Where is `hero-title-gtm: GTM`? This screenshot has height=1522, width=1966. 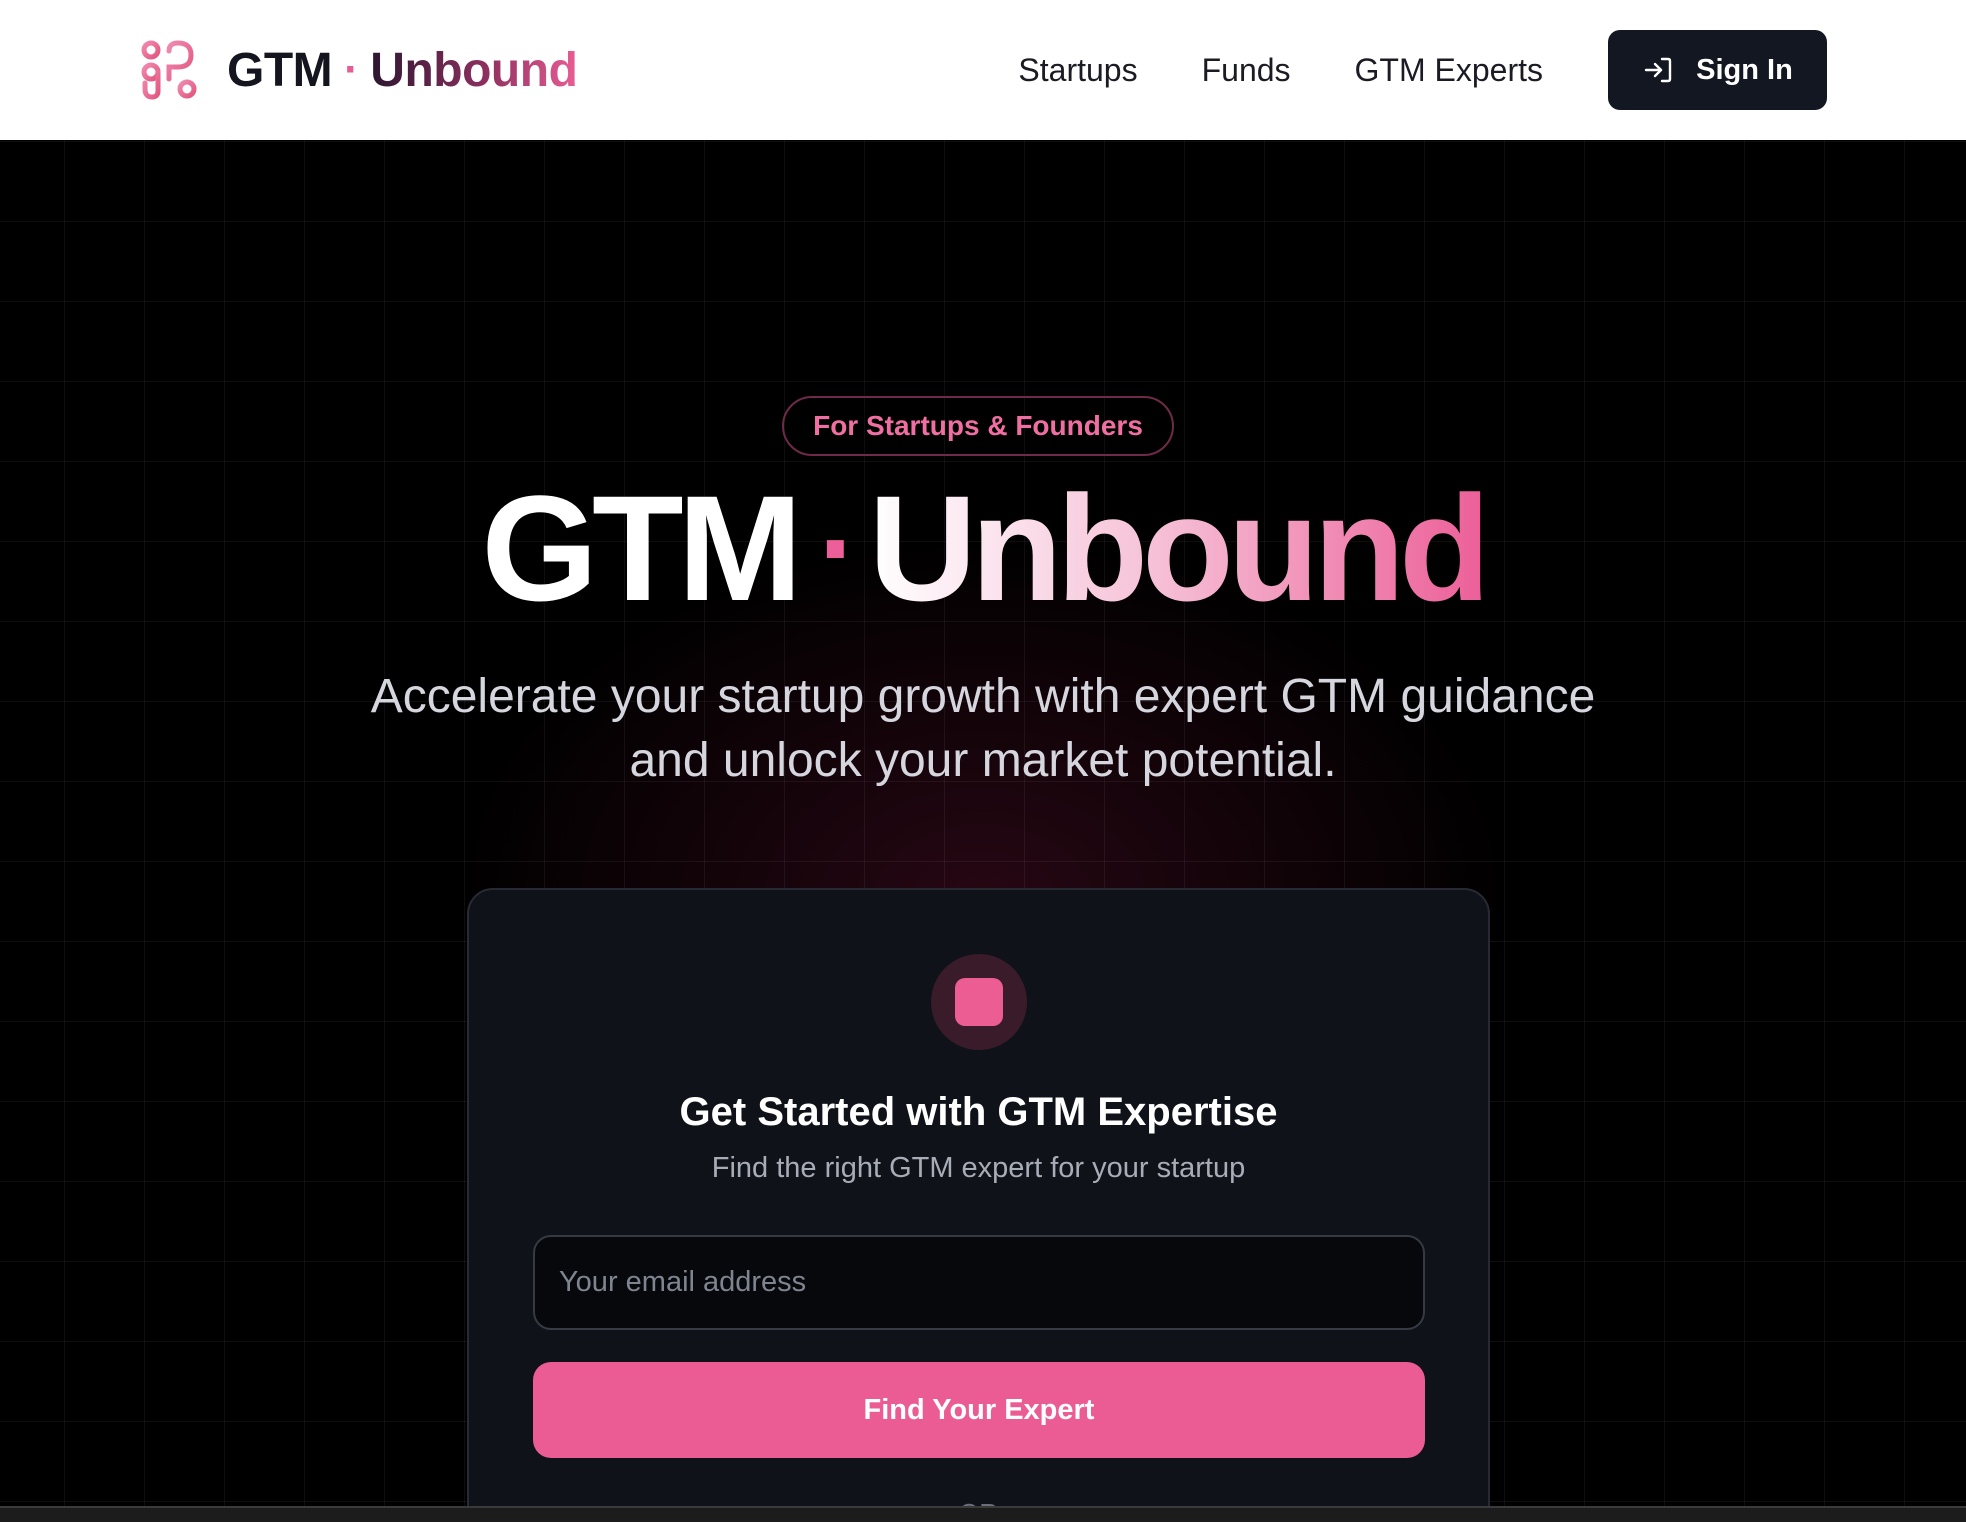 hero-title-gtm: GTM is located at coordinates (641, 548).